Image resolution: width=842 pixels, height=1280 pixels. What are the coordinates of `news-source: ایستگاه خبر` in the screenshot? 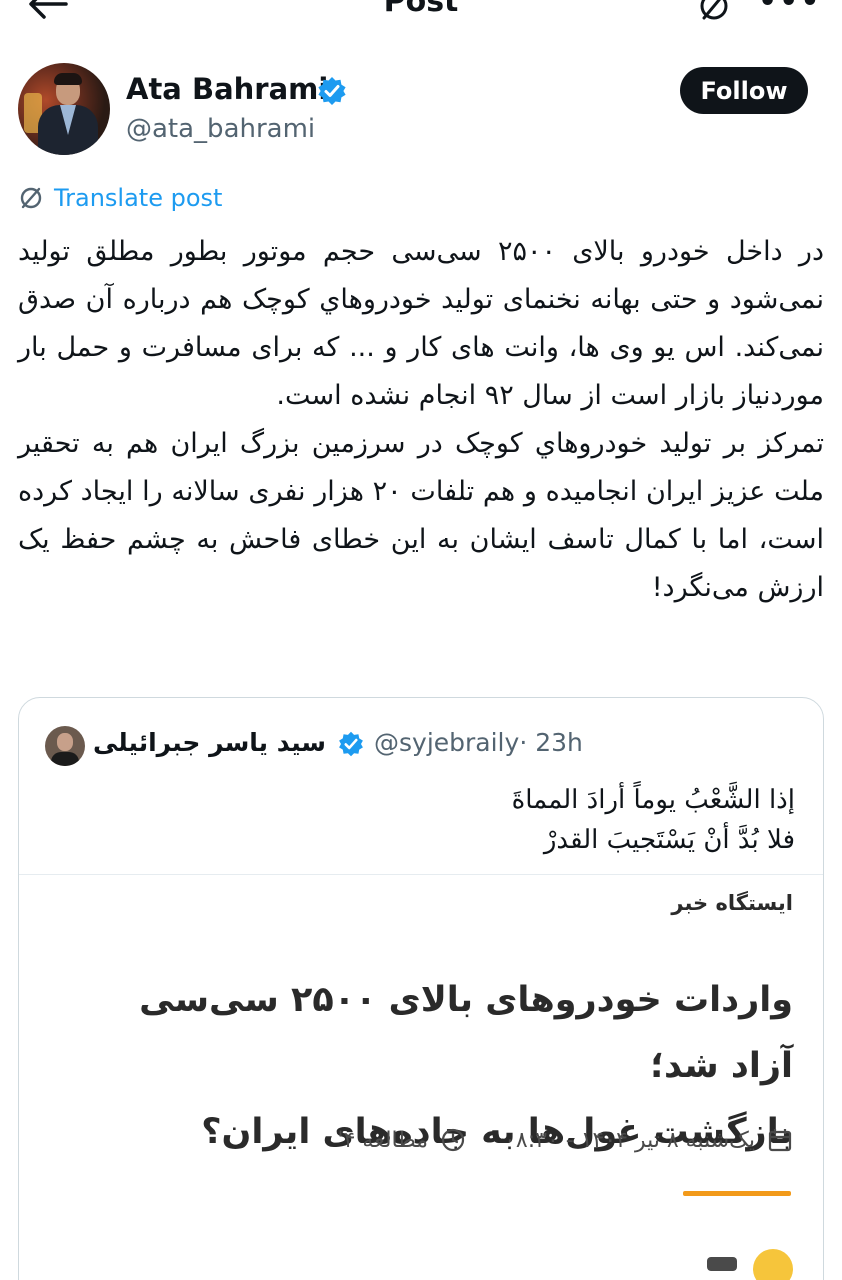 It's located at (732, 903).